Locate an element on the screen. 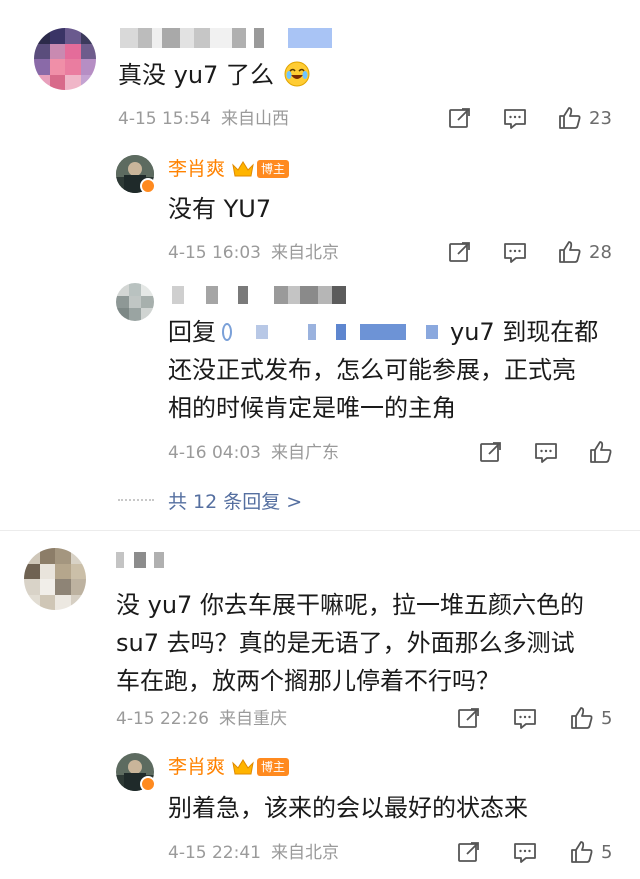 The height and width of the screenshot is (879, 640). reply-meta: 4-16 04:03 来自广东 is located at coordinates (253, 453).